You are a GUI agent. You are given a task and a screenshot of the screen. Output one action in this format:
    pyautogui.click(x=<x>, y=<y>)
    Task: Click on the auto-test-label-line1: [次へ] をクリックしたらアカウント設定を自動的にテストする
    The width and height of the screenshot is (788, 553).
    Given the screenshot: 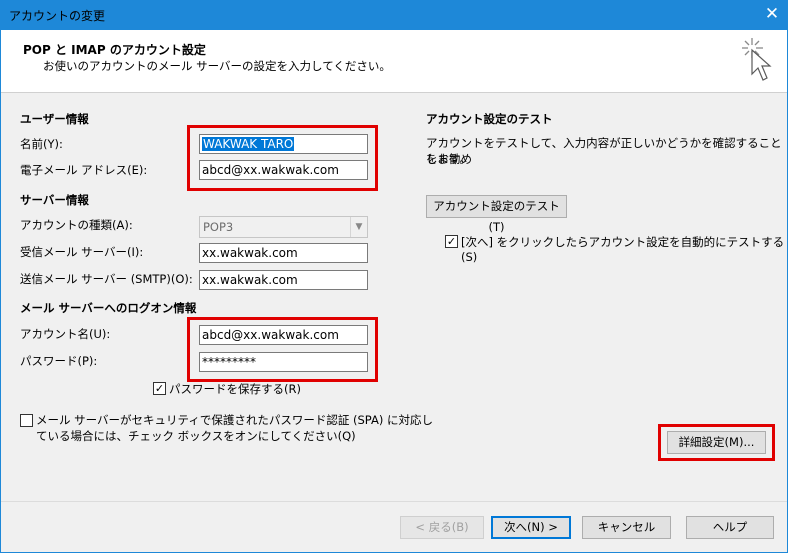 What is the action you would take?
    pyautogui.click(x=623, y=242)
    